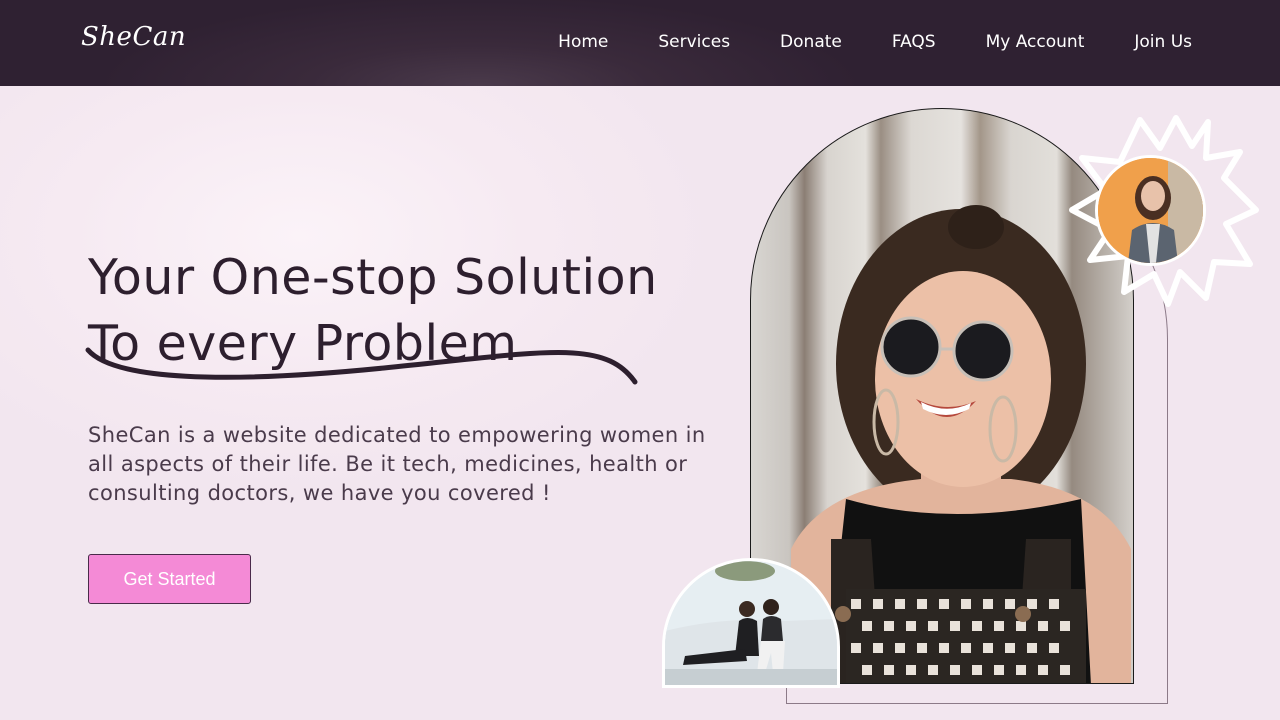 The height and width of the screenshot is (720, 1280). What do you see at coordinates (914, 42) in the screenshot?
I see `nav-link-faqs: FAQS` at bounding box center [914, 42].